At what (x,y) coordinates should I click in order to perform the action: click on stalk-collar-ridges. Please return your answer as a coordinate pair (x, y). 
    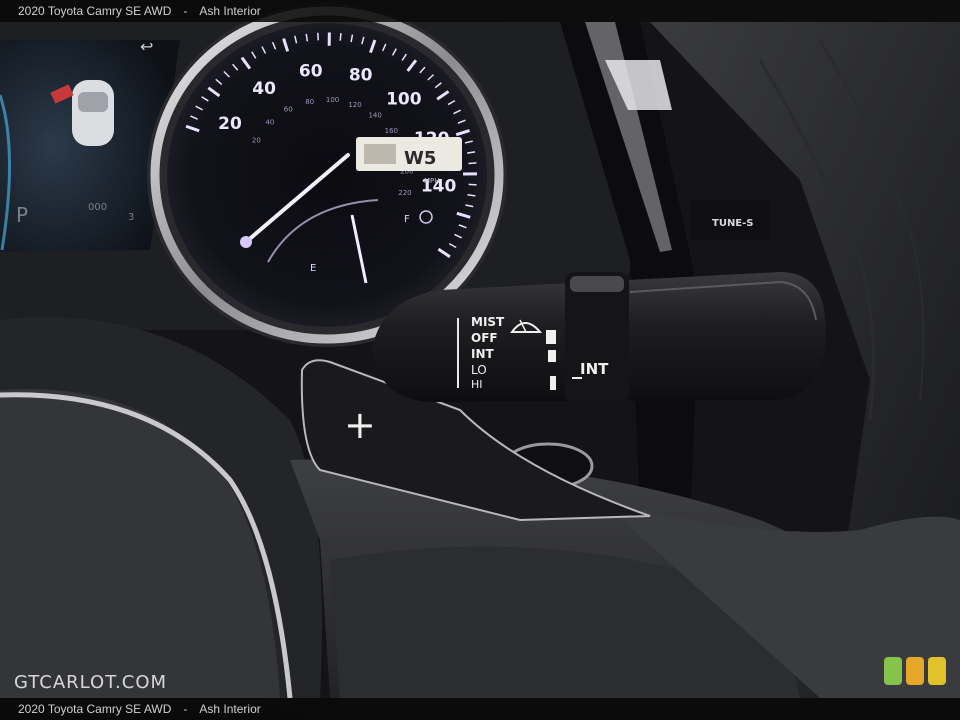
    Looking at the image, I should click on (597, 284).